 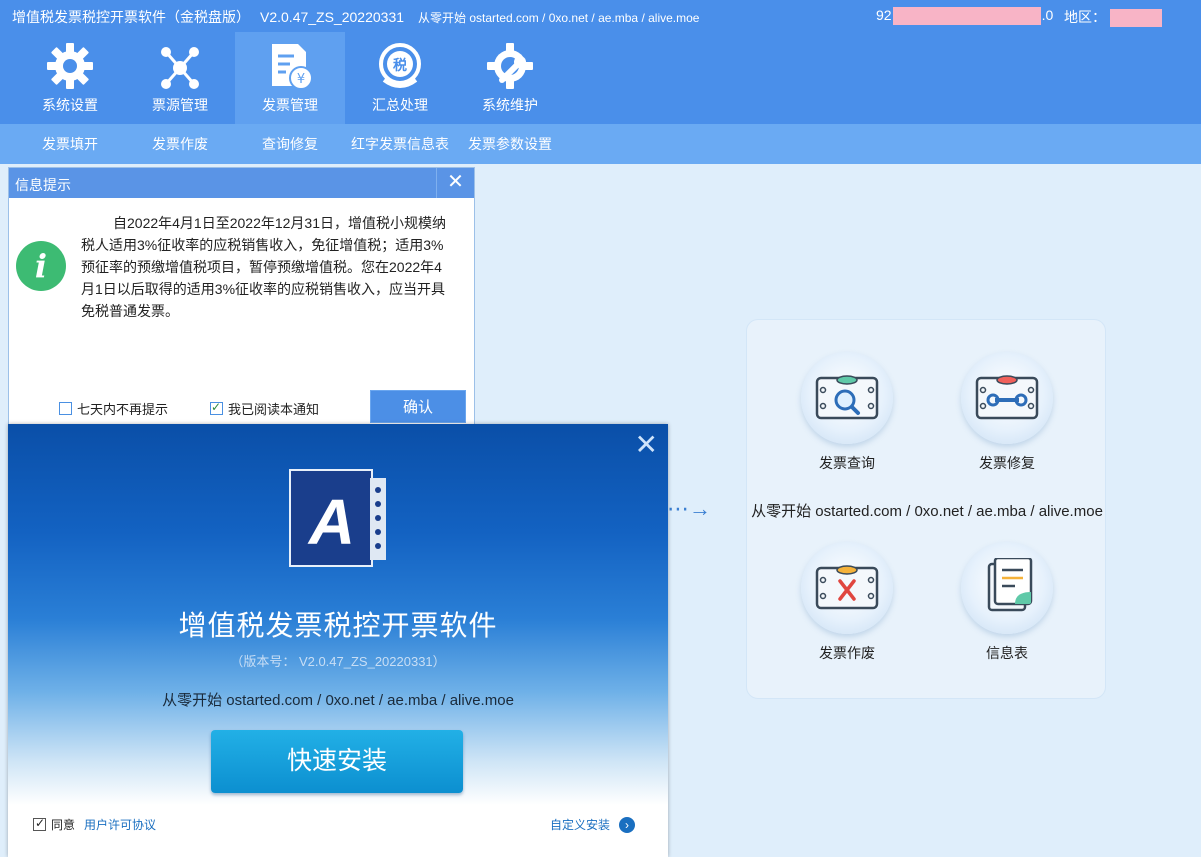 What do you see at coordinates (600, 144) in the screenshot?
I see `sub-nav: 发票填开 发票作废 查询修复 红字发票信息表 发票参数设置` at bounding box center [600, 144].